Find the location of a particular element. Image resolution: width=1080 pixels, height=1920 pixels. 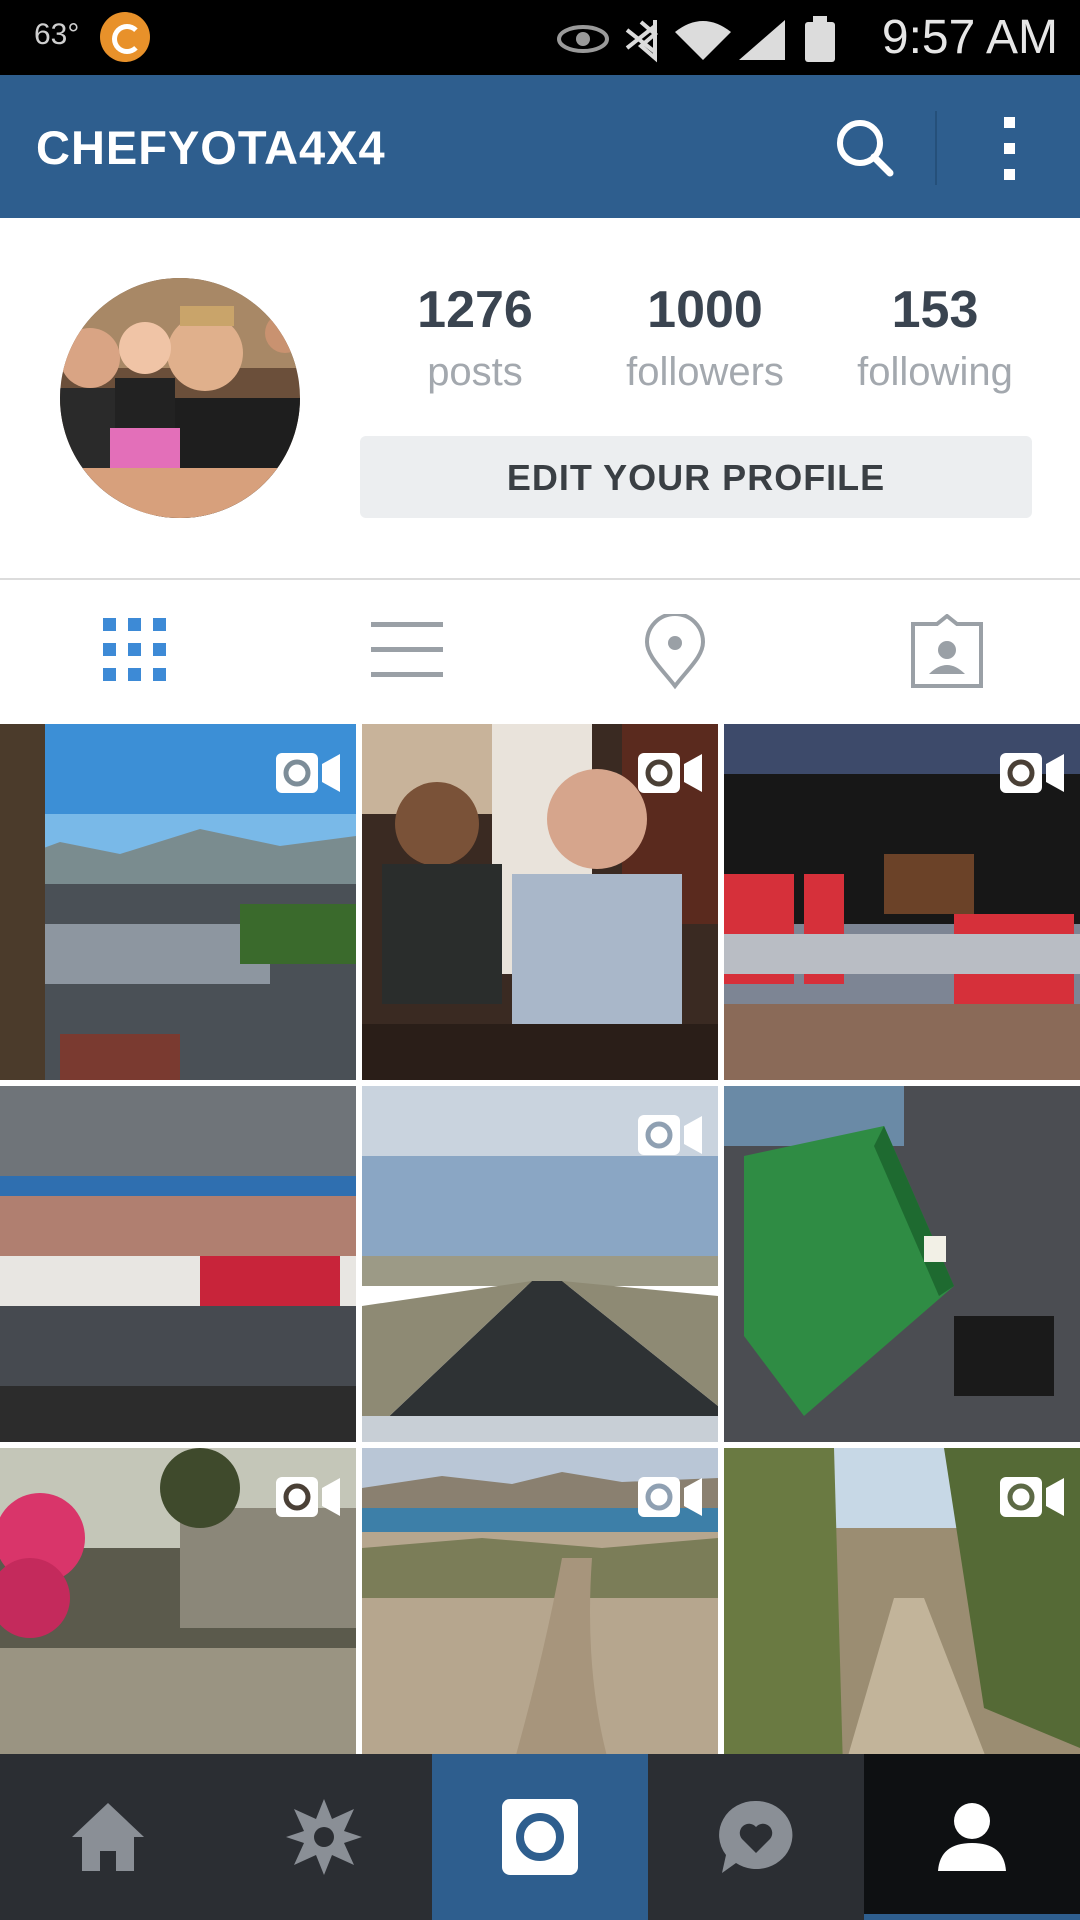

explore-star-icon is located at coordinates (324, 1837).